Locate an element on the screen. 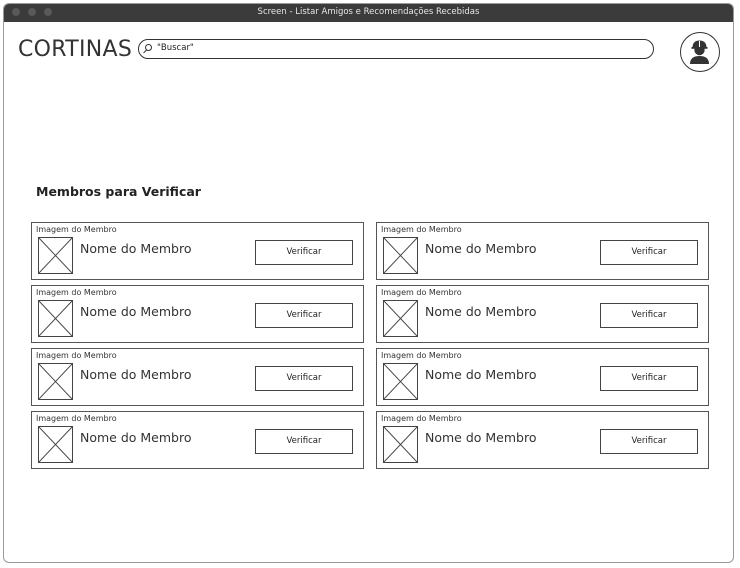 This screenshot has height=568, width=740. search-input-value: "Buscar" is located at coordinates (175, 48).